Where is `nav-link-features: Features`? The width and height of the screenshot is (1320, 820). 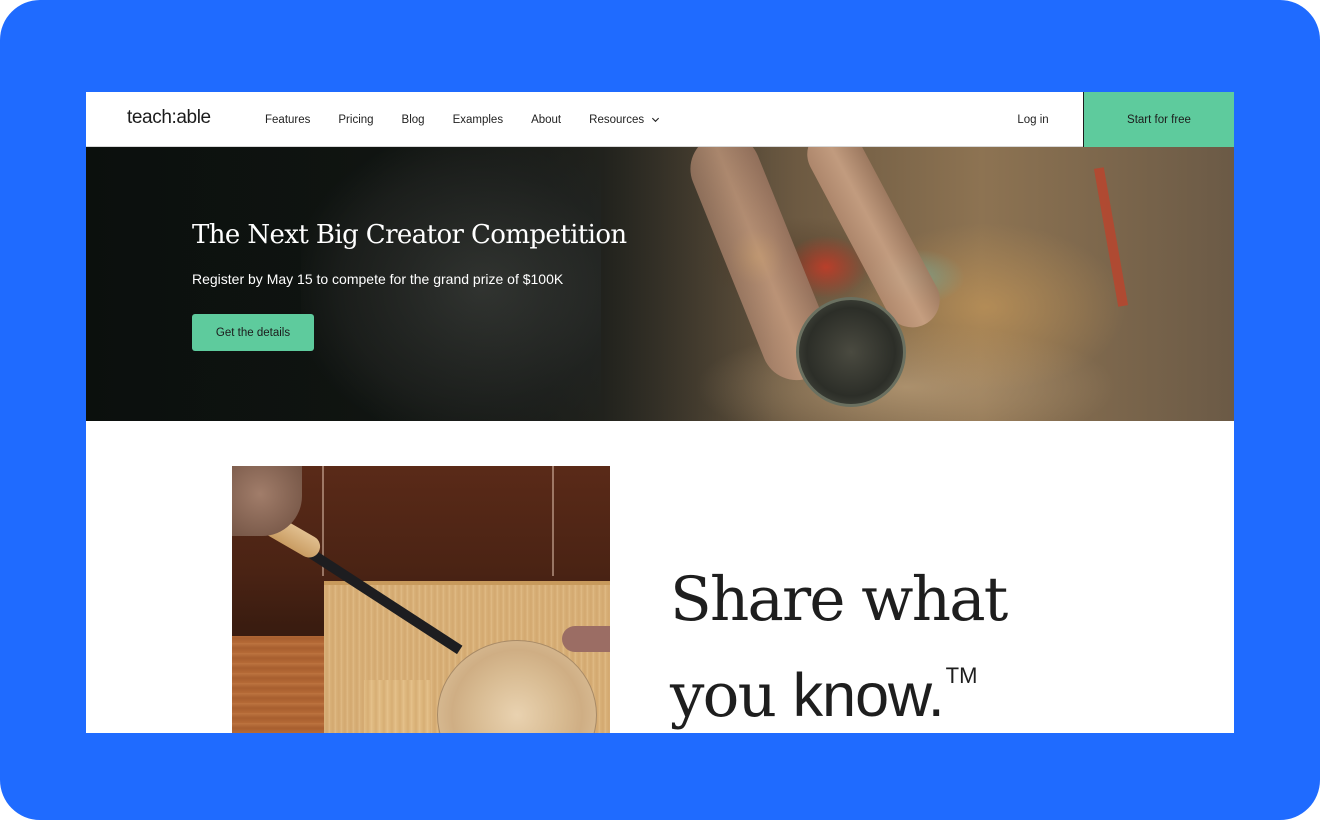 nav-link-features: Features is located at coordinates (287, 120).